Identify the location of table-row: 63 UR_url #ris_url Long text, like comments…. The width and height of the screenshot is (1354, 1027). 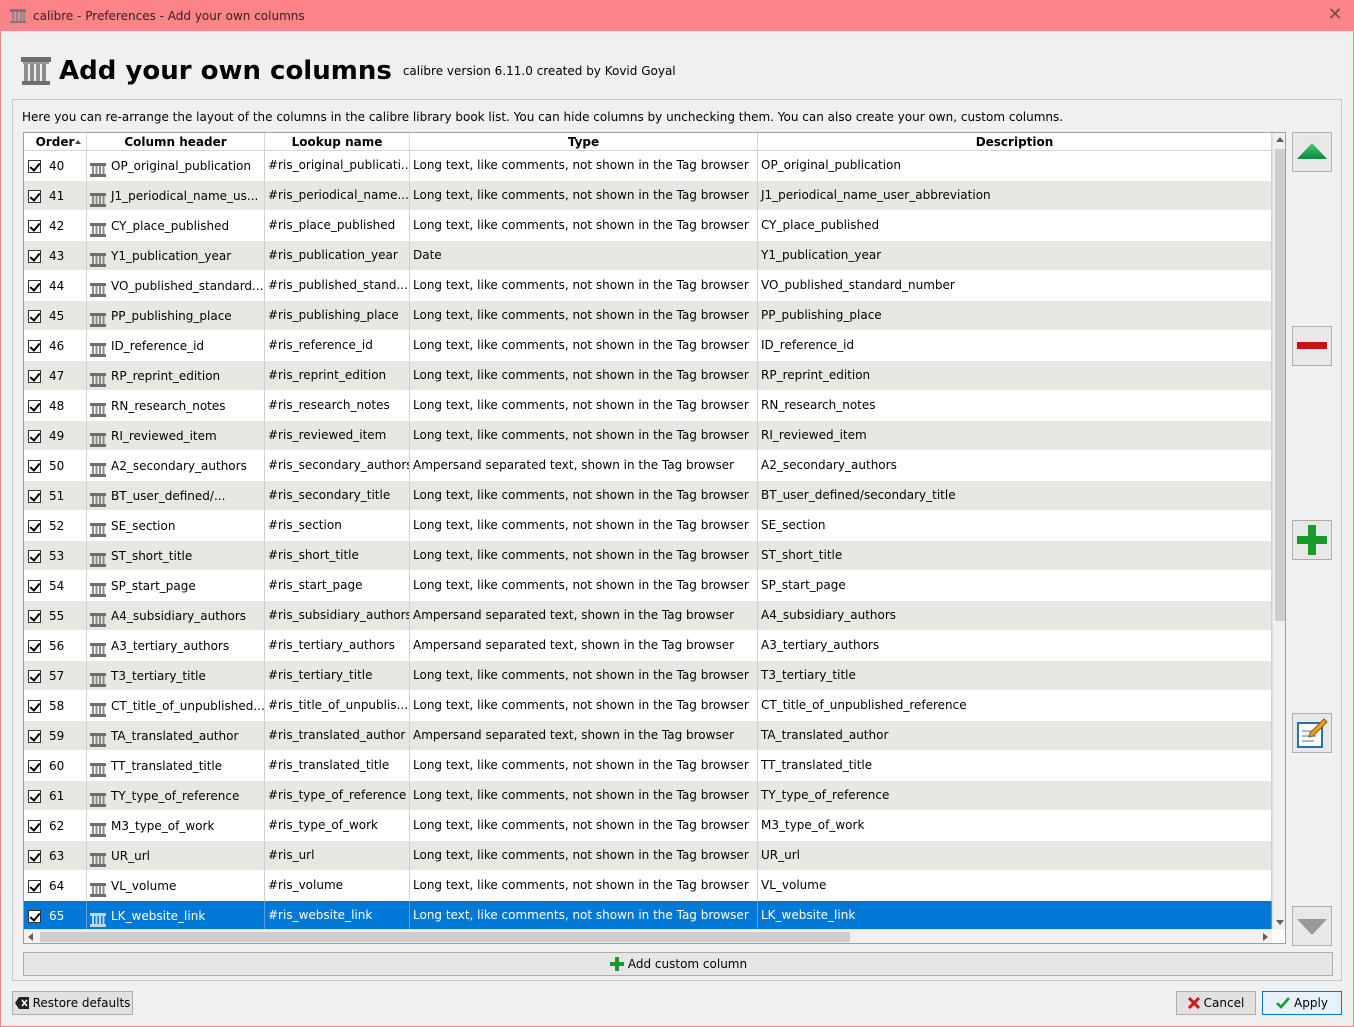
(648, 856).